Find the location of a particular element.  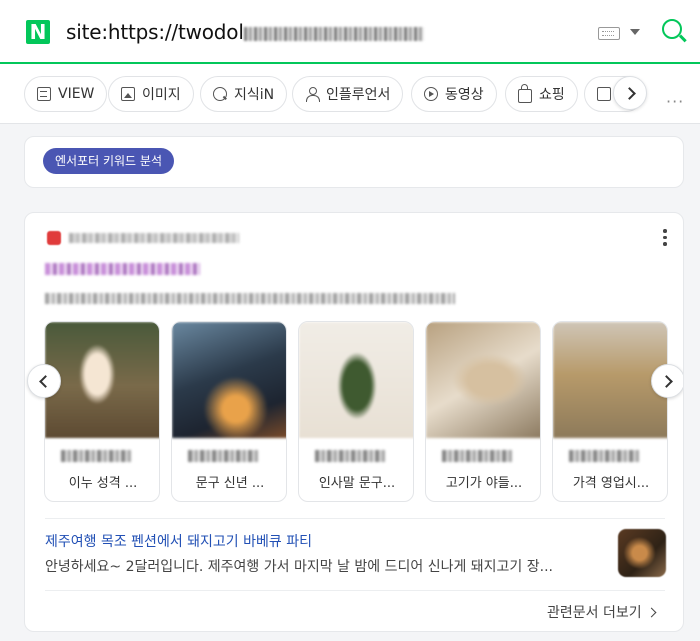

chevron-down-icon is located at coordinates (635, 32).